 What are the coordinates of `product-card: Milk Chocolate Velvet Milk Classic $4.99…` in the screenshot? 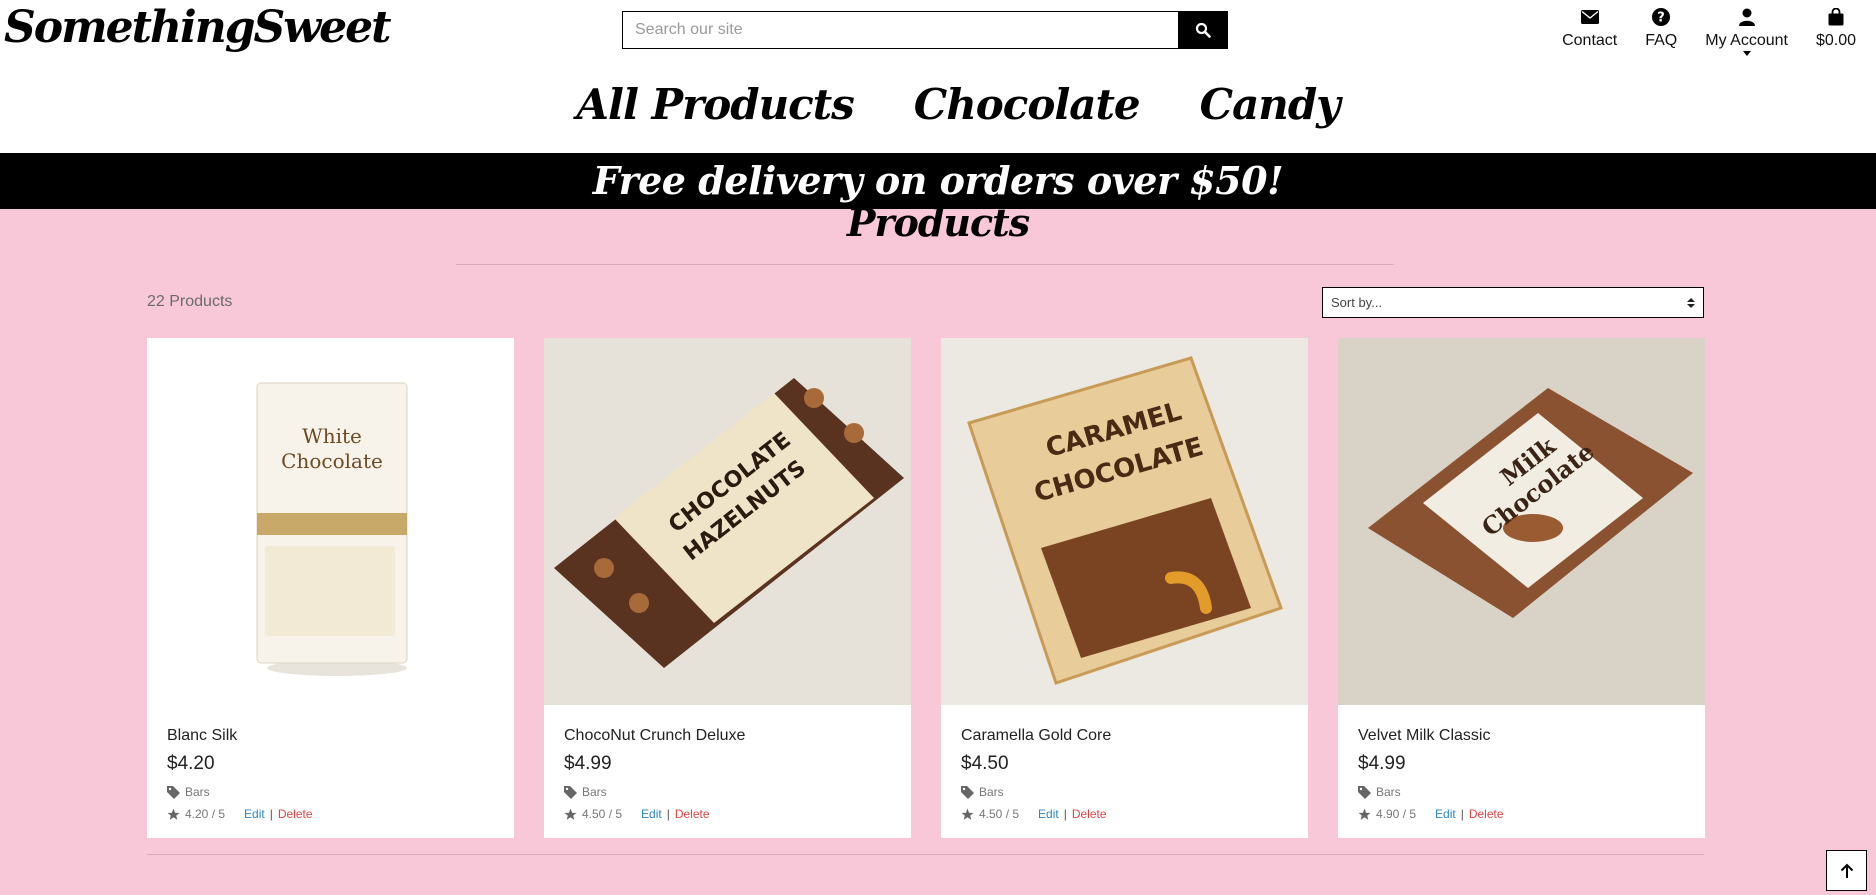 It's located at (1521, 588).